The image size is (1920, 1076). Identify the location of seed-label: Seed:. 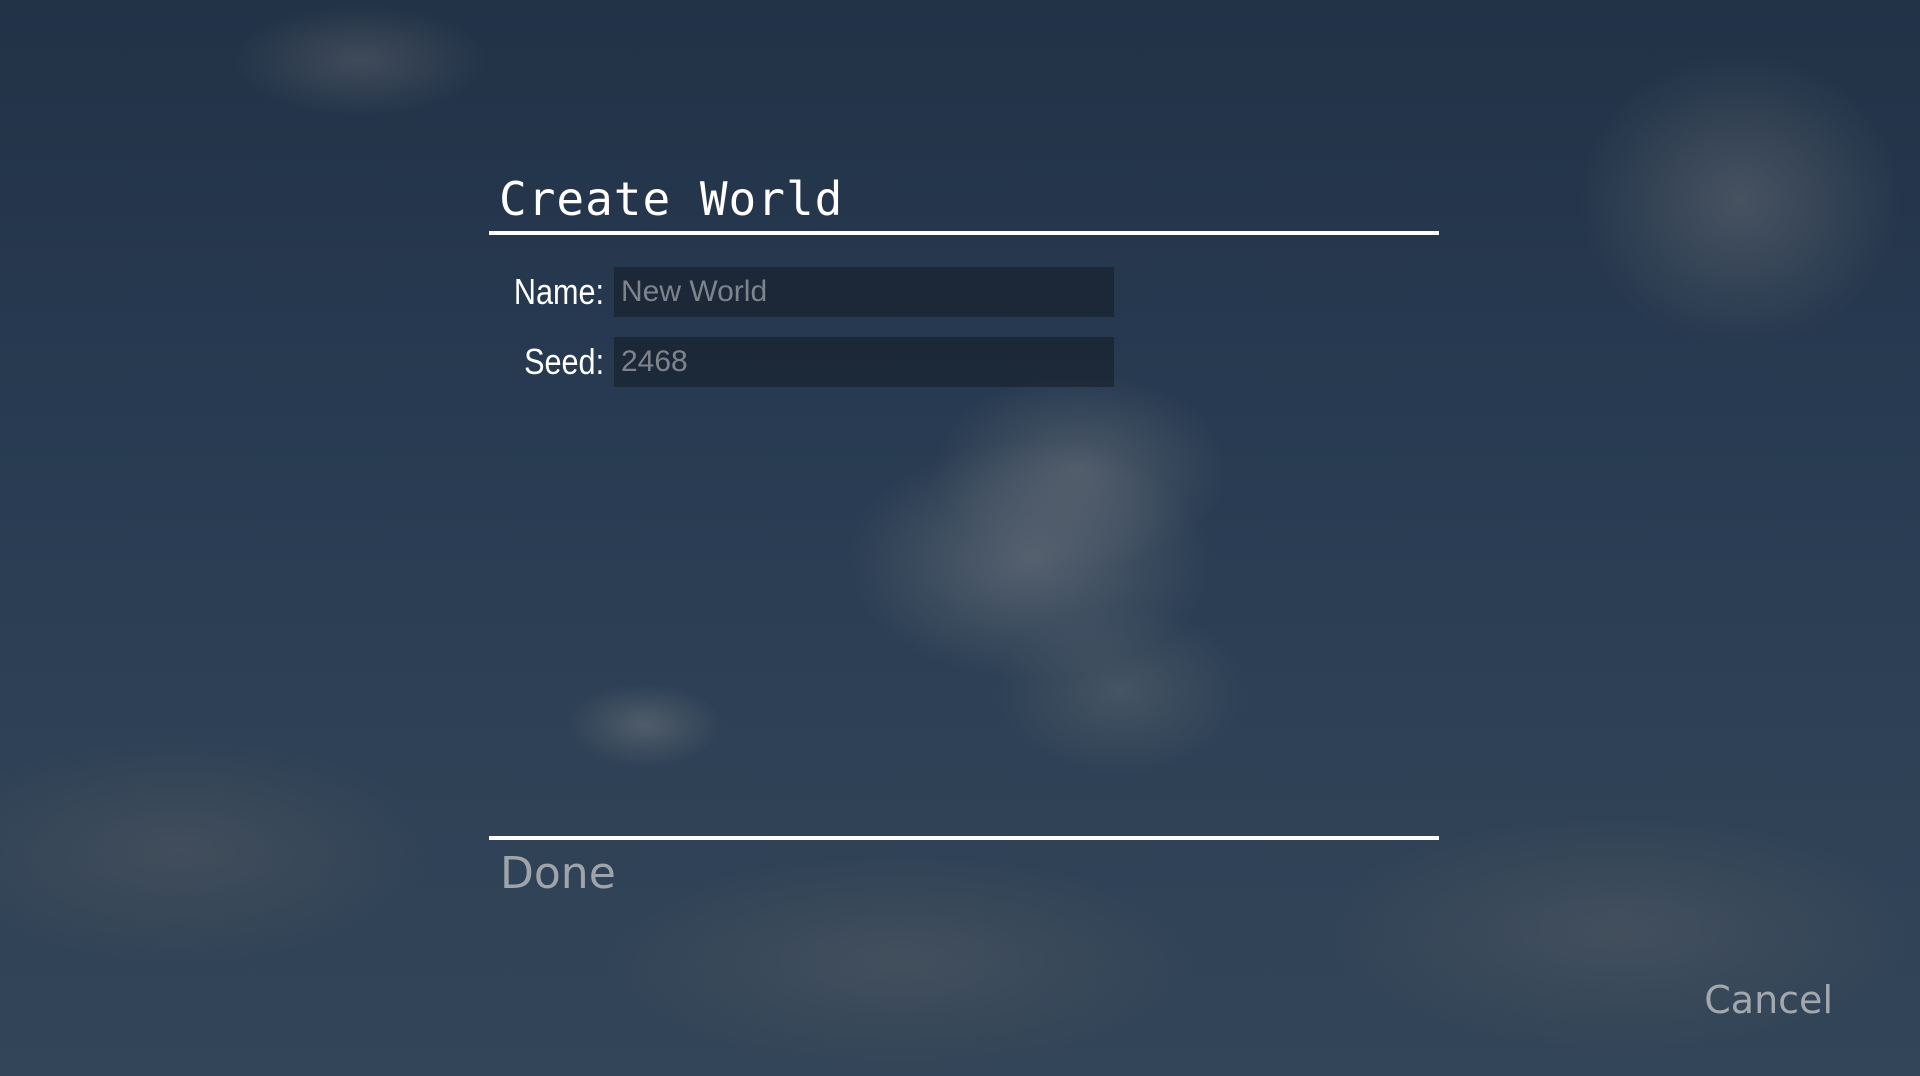
(564, 361).